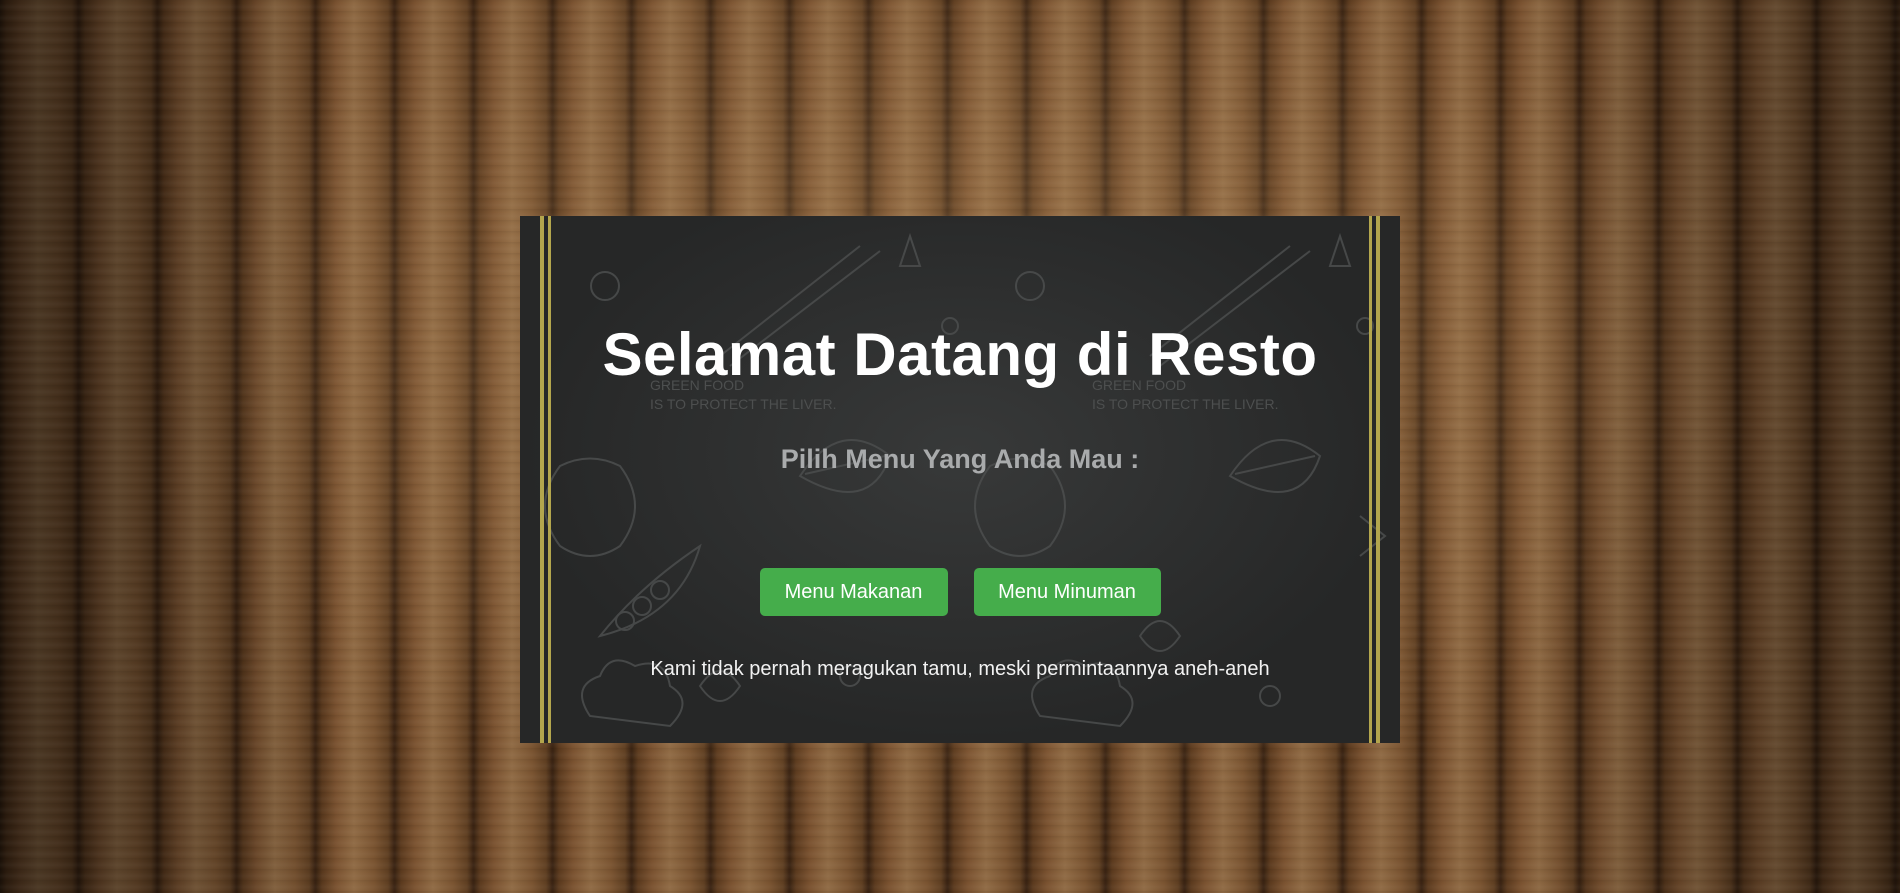  What do you see at coordinates (960, 592) in the screenshot?
I see `menu-button-group: Menu Makanan Menu Minuman` at bounding box center [960, 592].